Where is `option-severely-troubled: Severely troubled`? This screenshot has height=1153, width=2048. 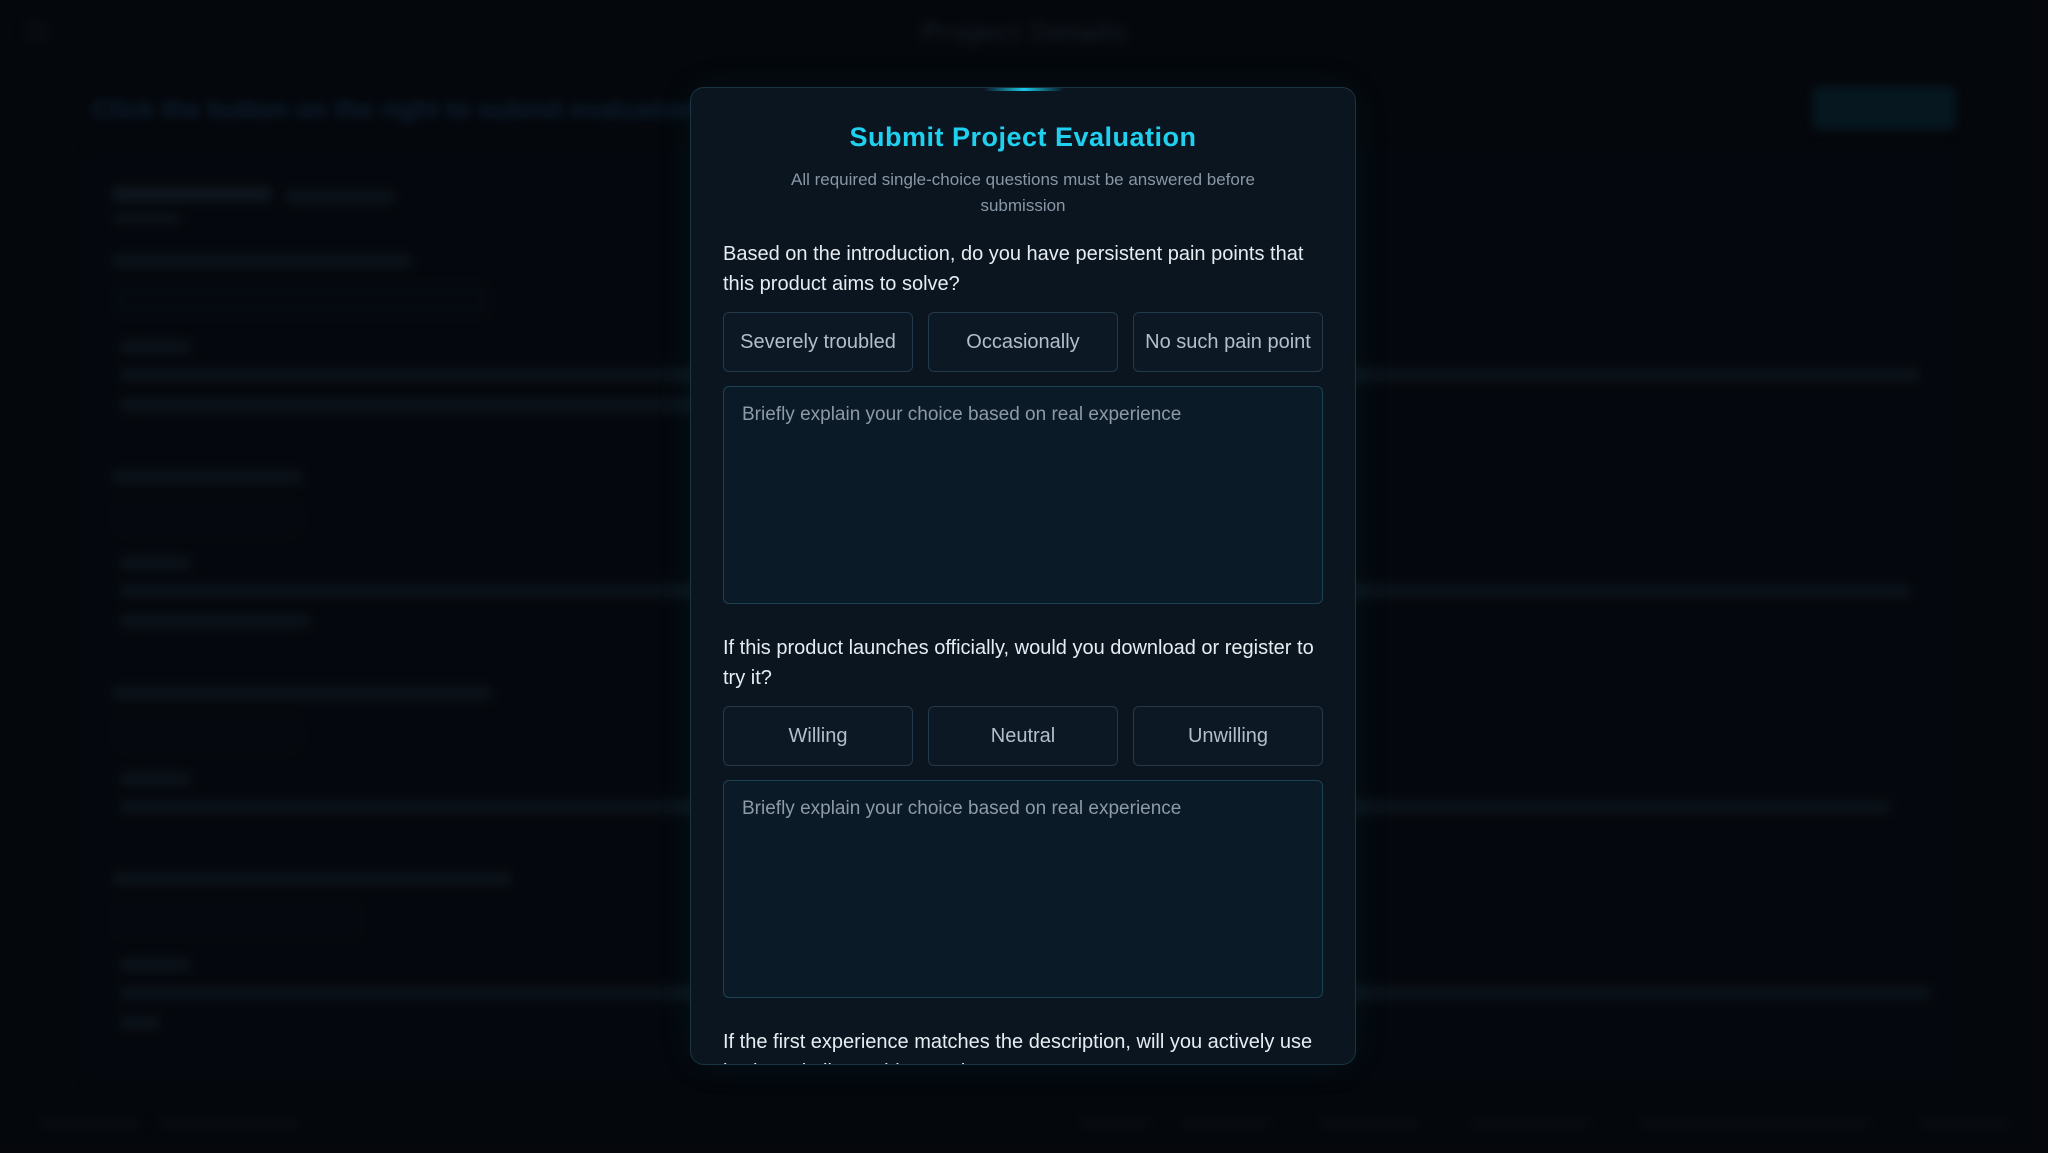
option-severely-troubled: Severely troubled is located at coordinates (818, 342).